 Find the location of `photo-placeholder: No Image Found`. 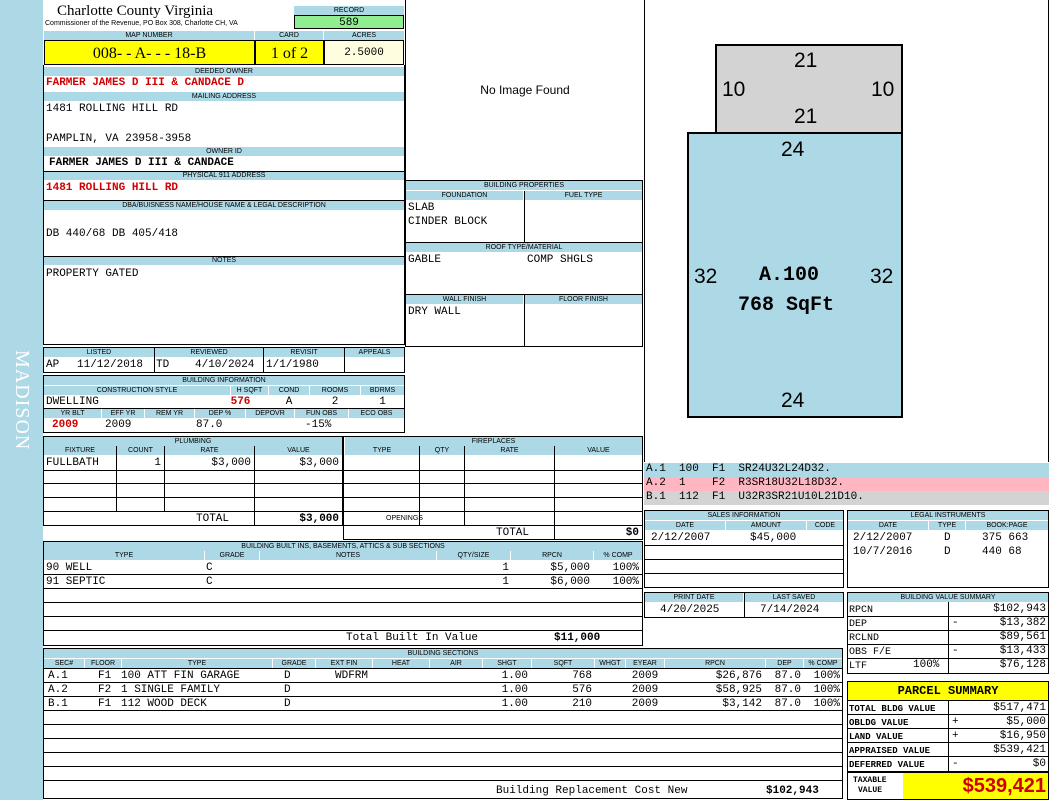

photo-placeholder: No Image Found is located at coordinates (525, 90).